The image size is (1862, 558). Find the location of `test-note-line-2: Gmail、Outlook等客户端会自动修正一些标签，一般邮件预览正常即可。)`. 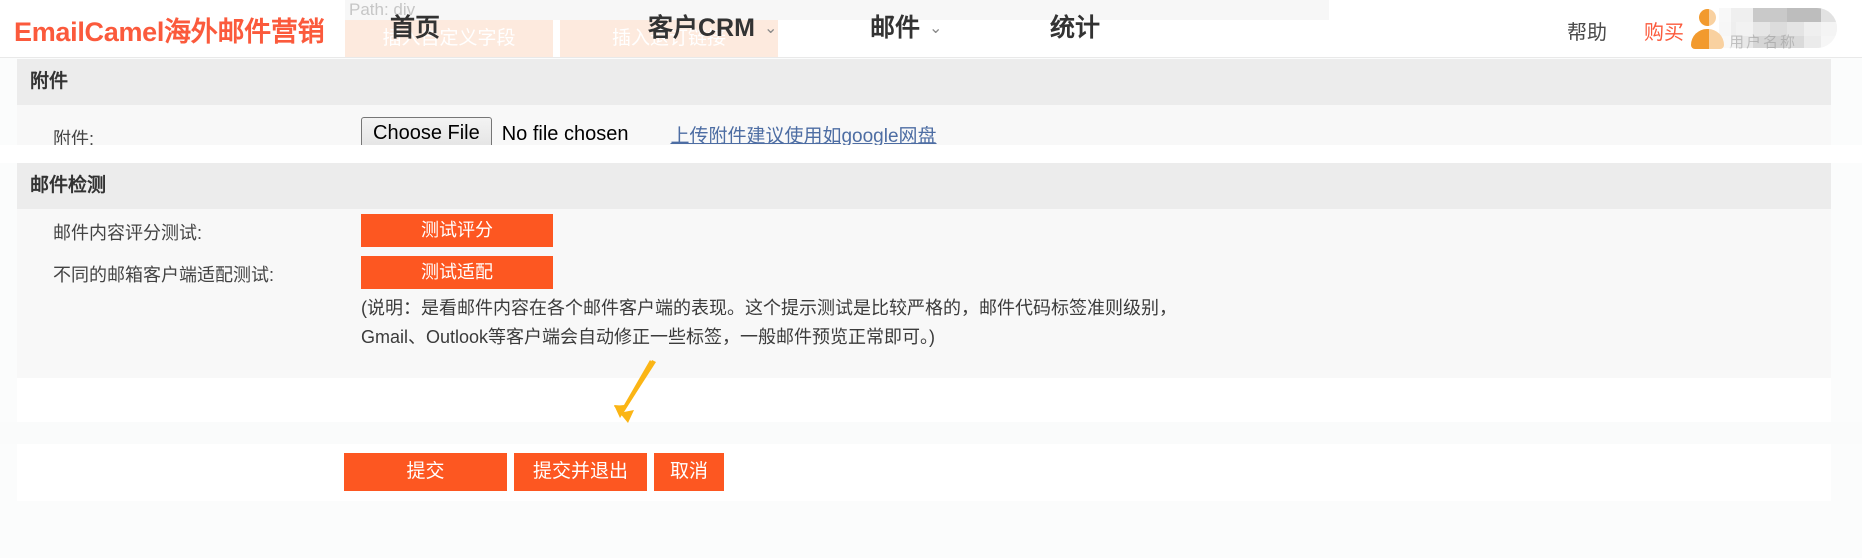

test-note-line-2: Gmail、Outlook等客户端会自动修正一些标签，一般邮件预览正常即可。) is located at coordinates (648, 337).